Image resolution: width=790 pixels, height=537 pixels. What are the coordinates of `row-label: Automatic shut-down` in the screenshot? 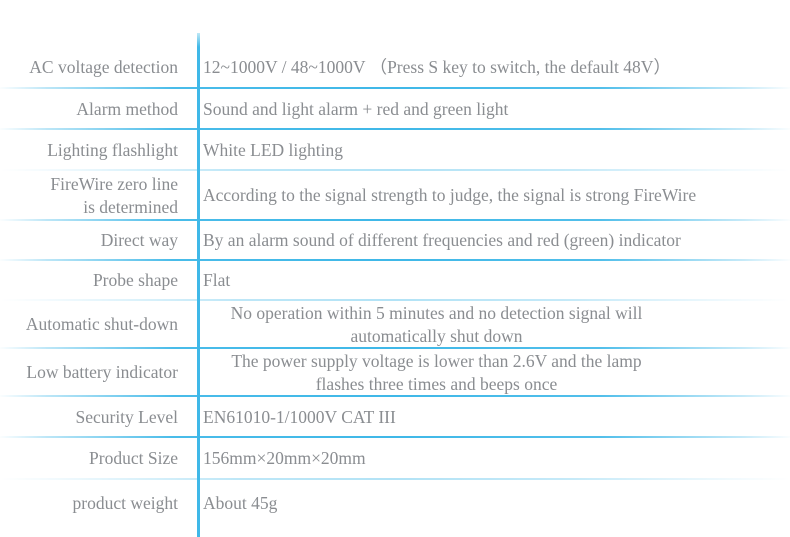 It's located at (101, 324).